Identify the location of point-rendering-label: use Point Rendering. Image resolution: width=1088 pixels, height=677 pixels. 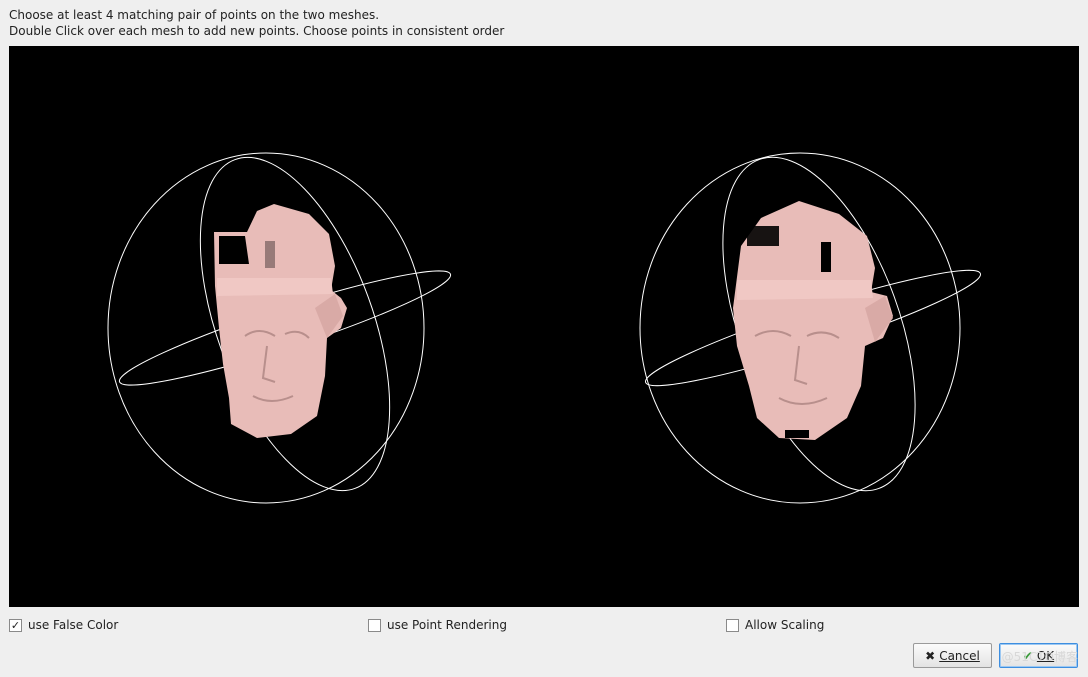
(447, 625).